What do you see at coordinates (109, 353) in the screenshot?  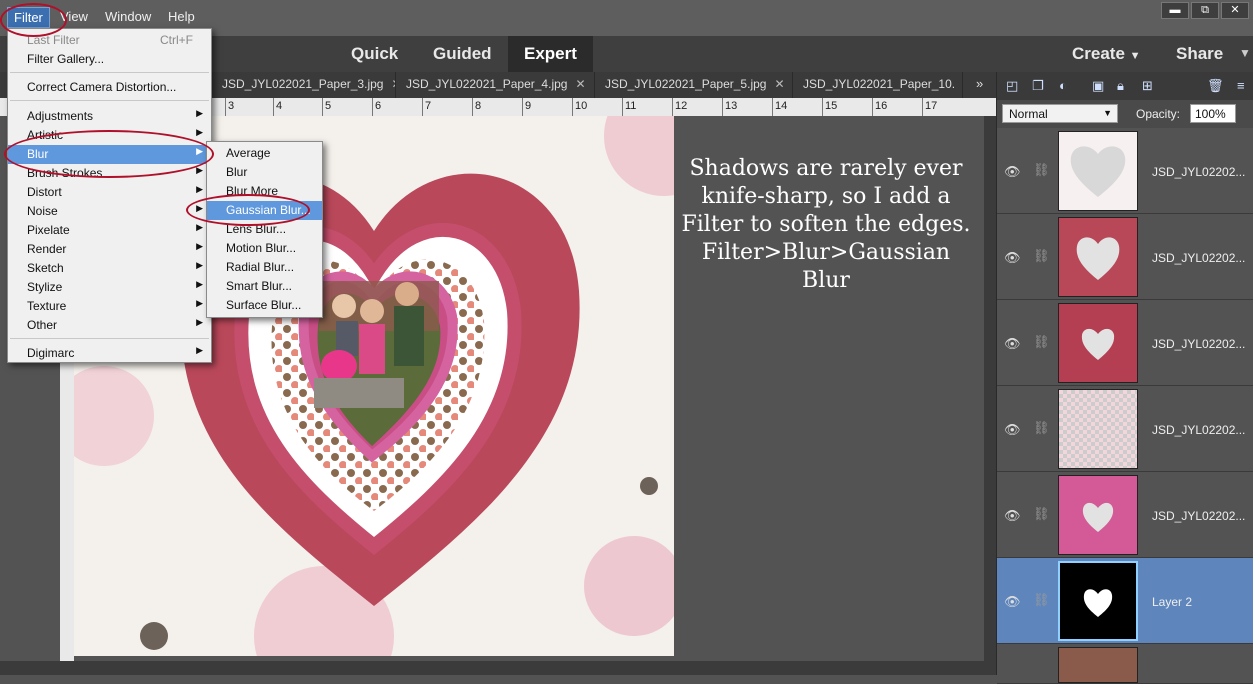 I see `menu-item-digimarc: Digimarc ▶` at bounding box center [109, 353].